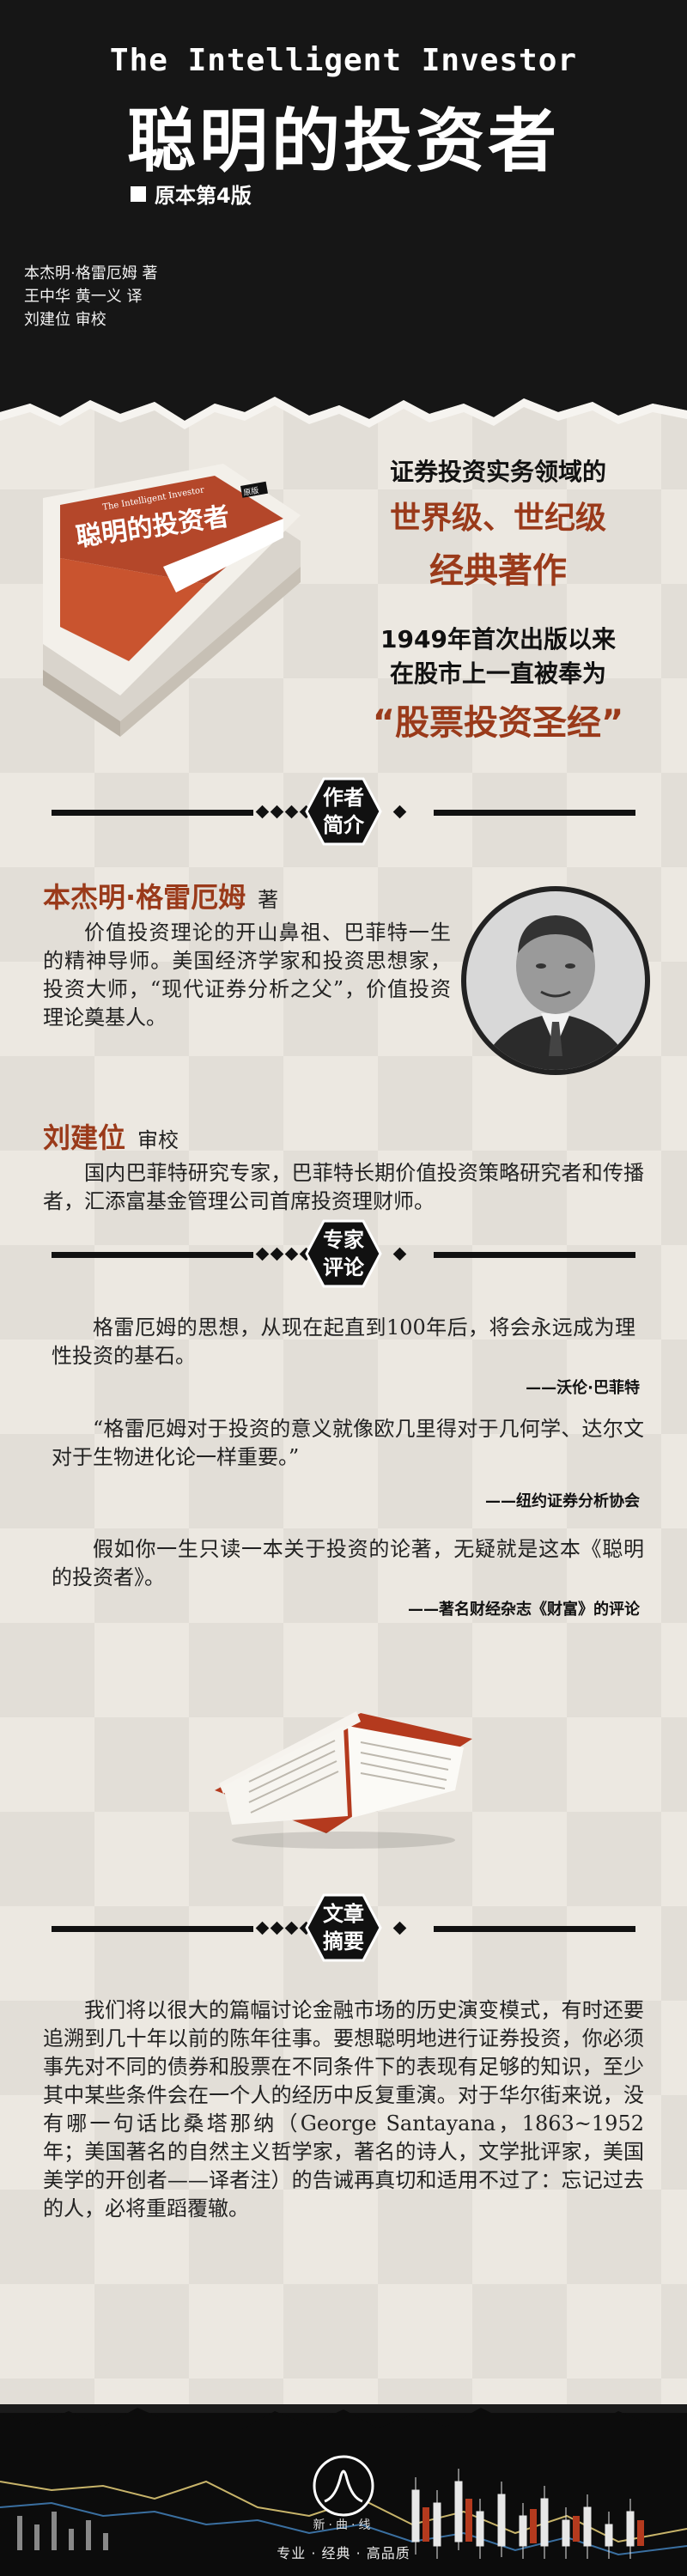 This screenshot has width=687, height=2576. I want to click on section-label-author: 作者 简介, so click(343, 812).